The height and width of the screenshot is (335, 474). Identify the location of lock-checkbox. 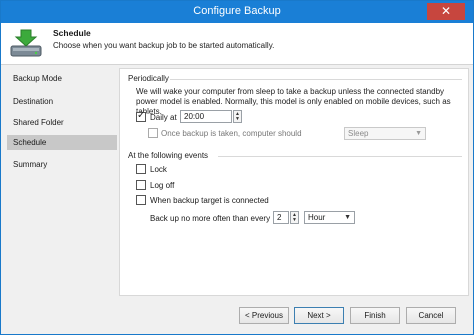
(141, 169).